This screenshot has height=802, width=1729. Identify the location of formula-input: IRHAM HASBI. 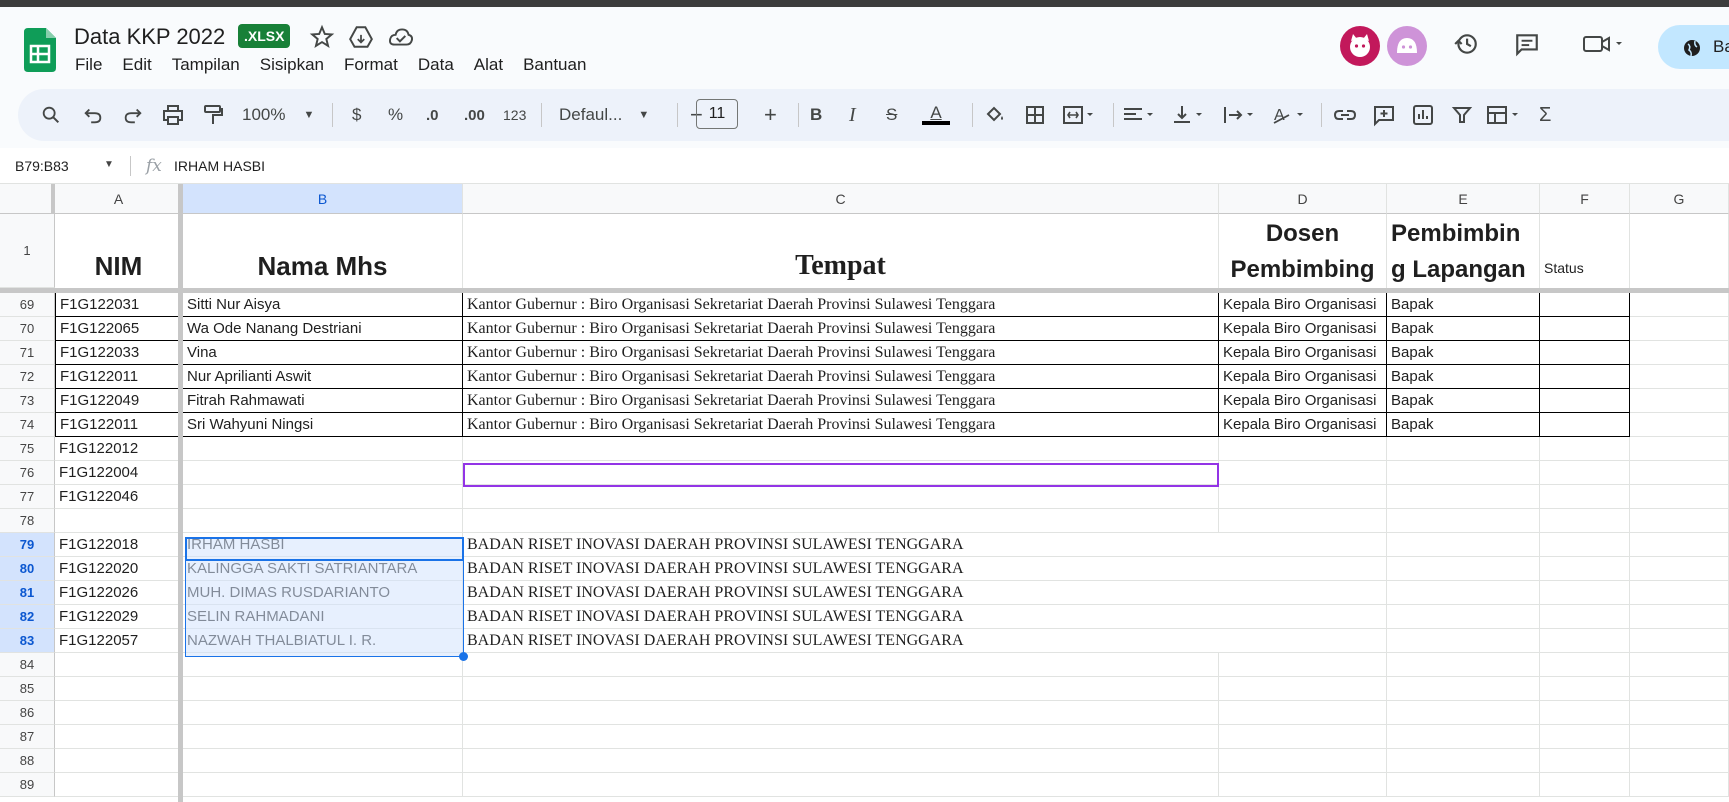
(219, 166).